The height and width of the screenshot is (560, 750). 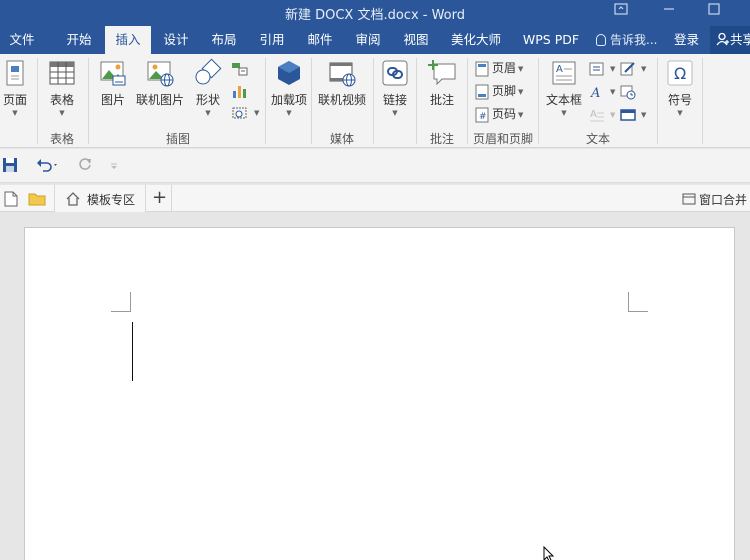 What do you see at coordinates (551, 40) in the screenshot?
I see `tab-wps-pdf: WPS PDF` at bounding box center [551, 40].